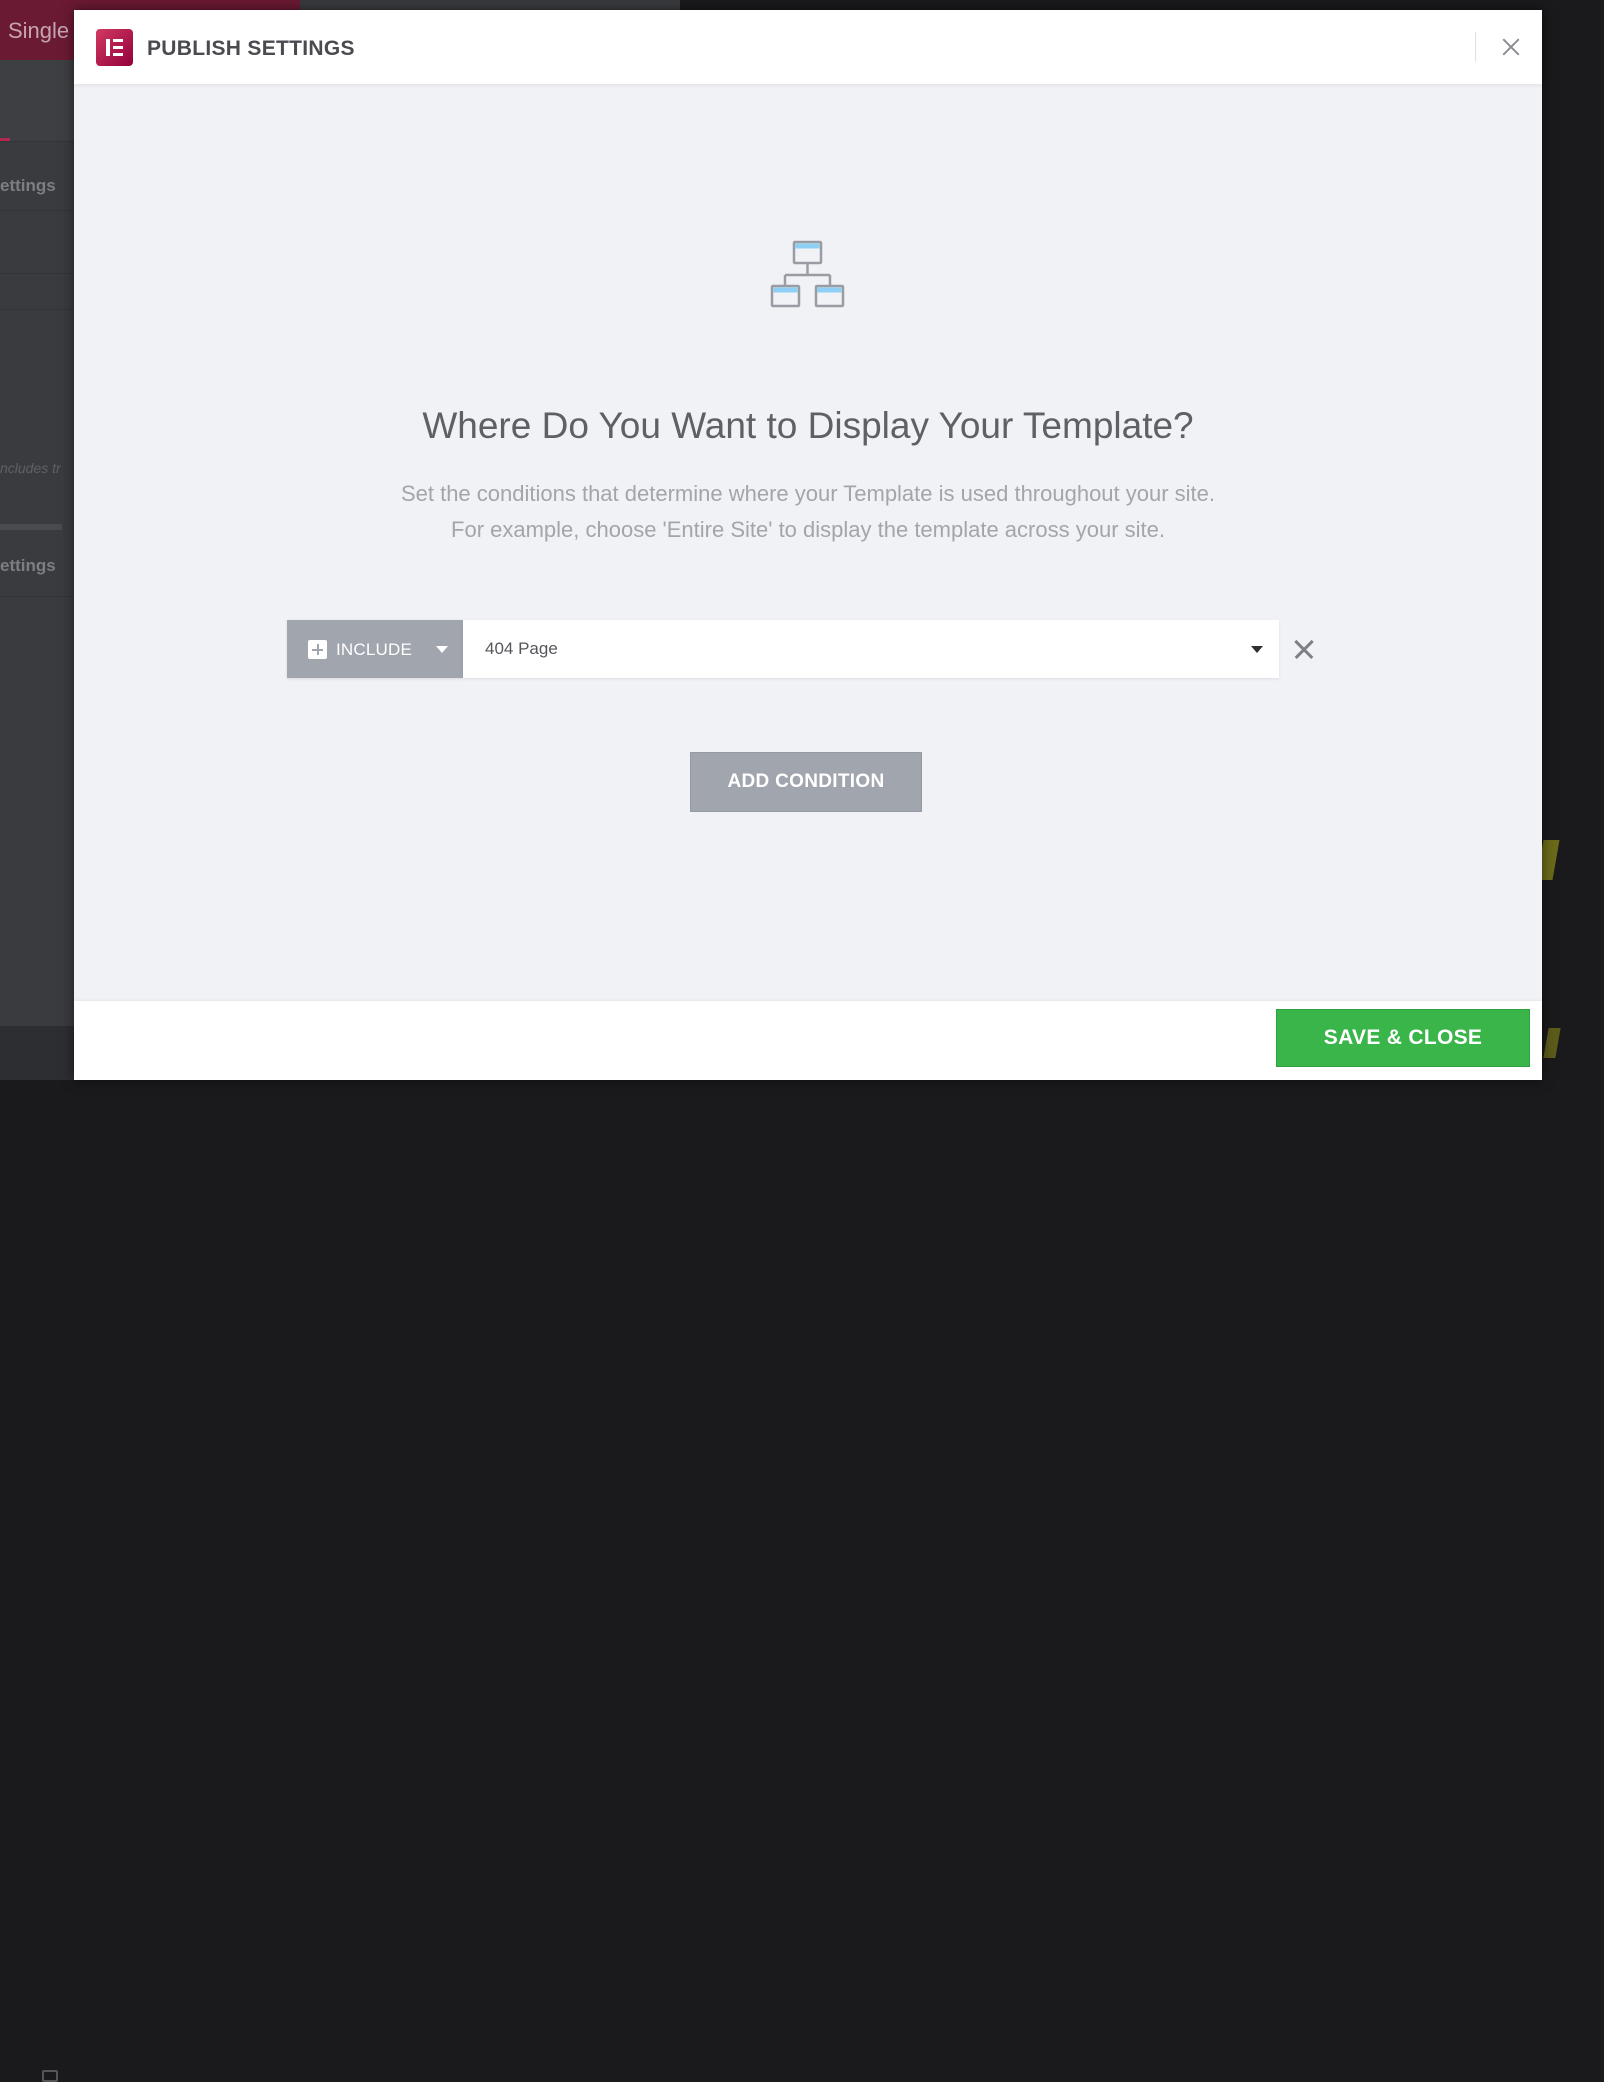 This screenshot has height=2082, width=1604. I want to click on modal-header: PUBLISH SETTINGS, so click(808, 47).